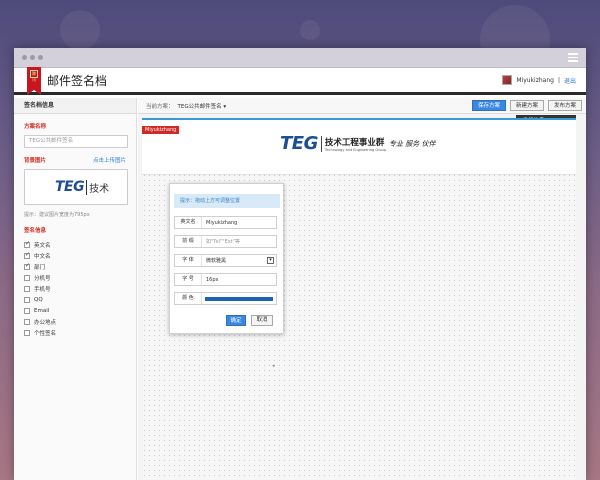 This screenshot has width=600, height=480. Describe the element at coordinates (507, 80) in the screenshot. I see `avatar` at that location.